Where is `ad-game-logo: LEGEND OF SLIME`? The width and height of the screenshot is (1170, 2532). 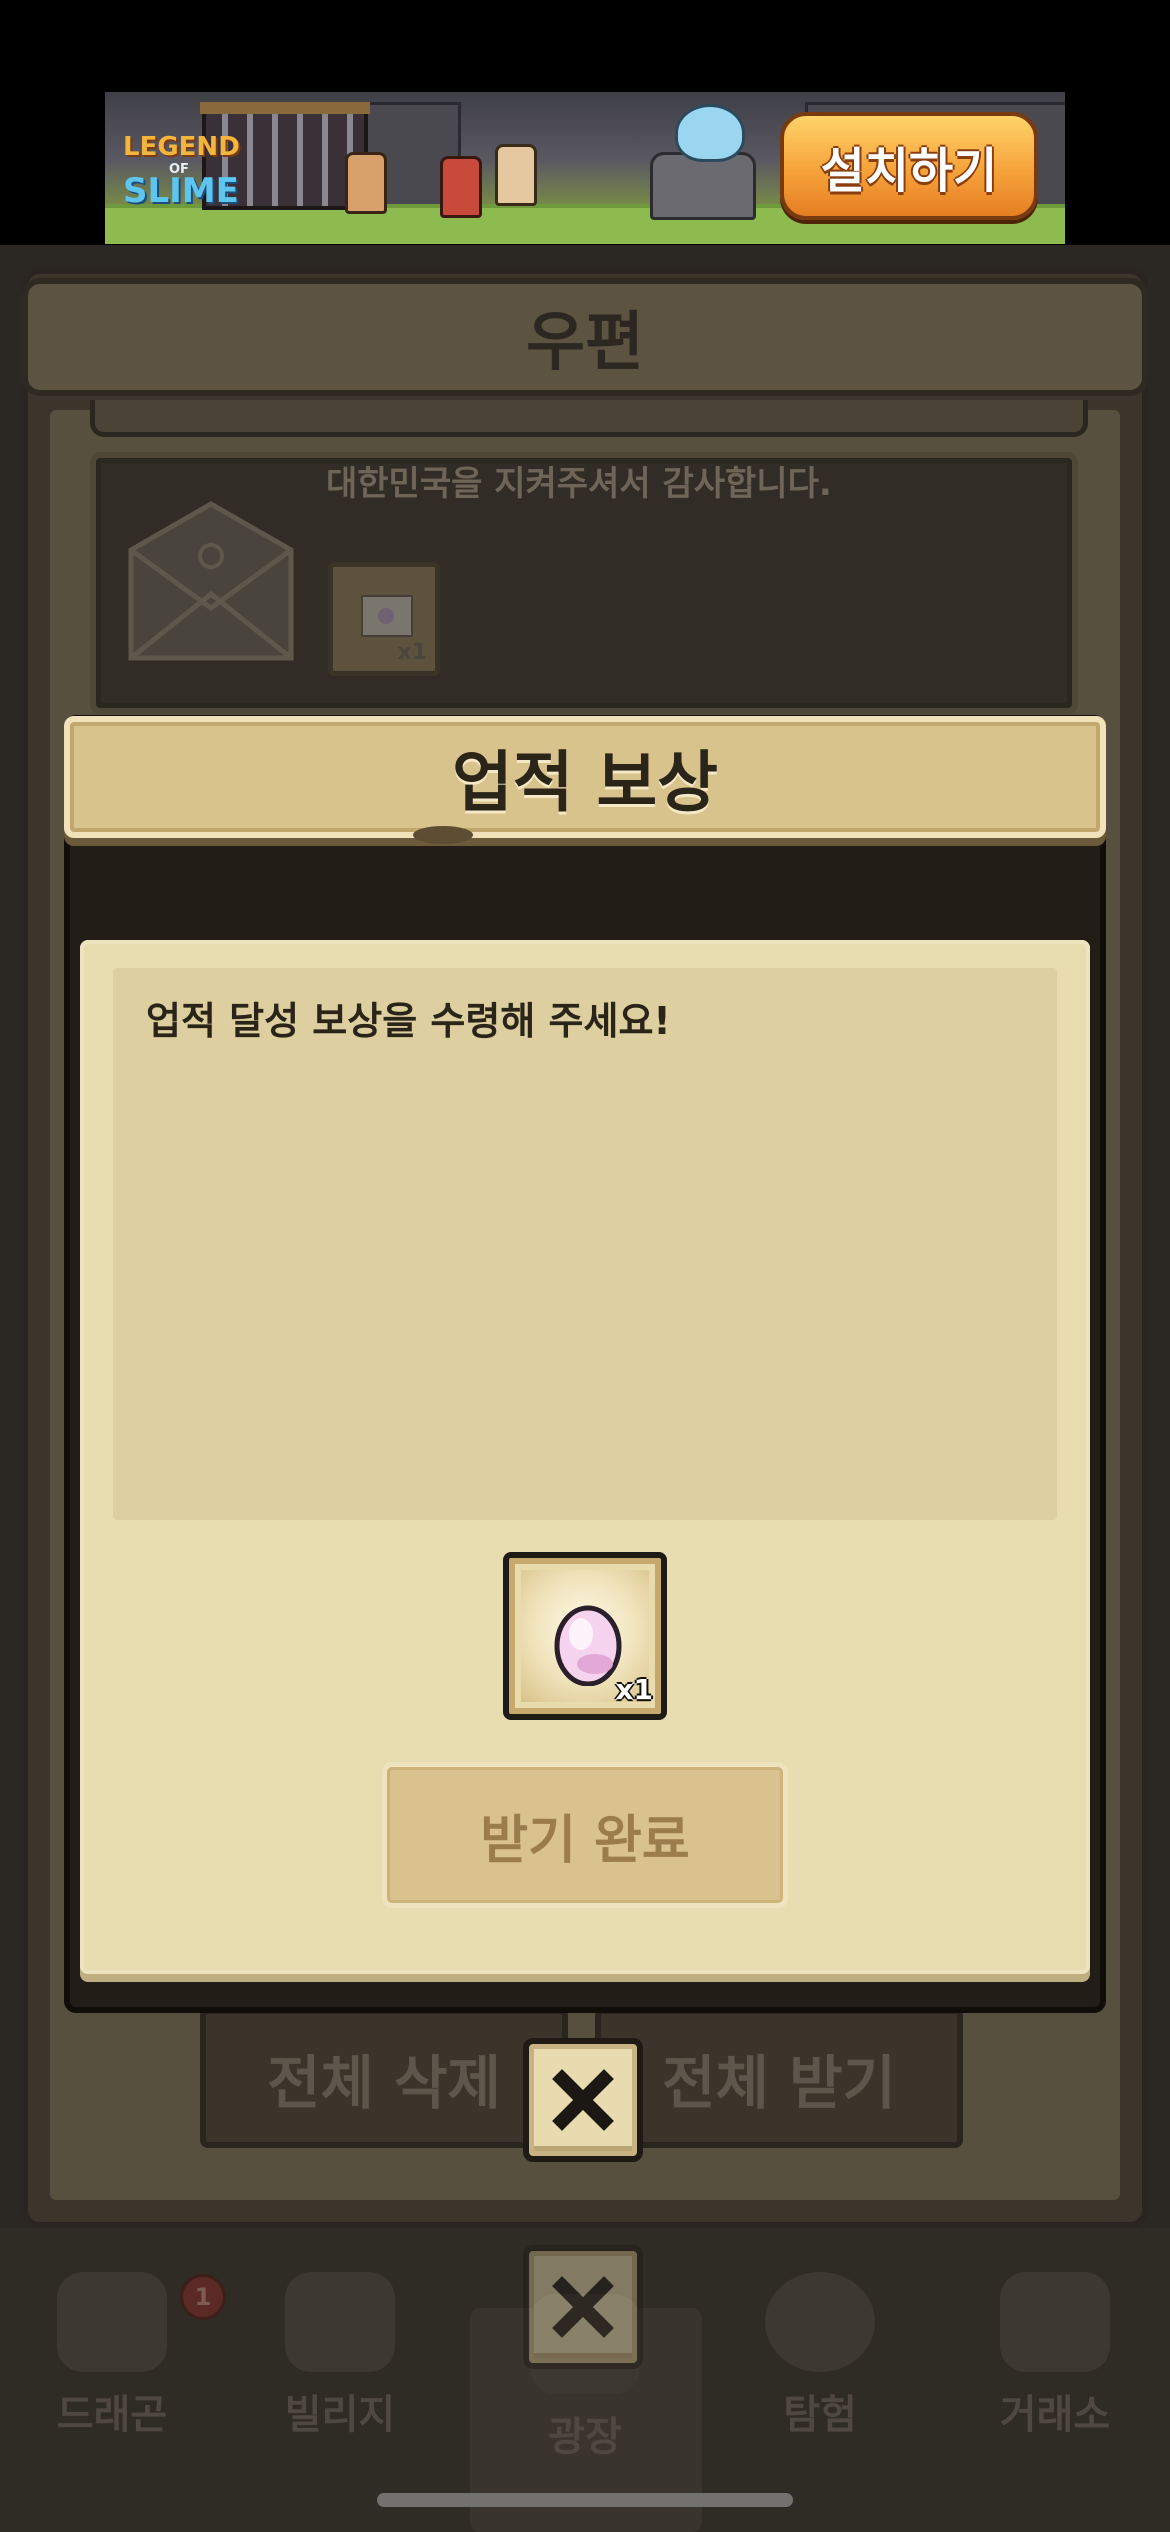
ad-game-logo: LEGEND OF SLIME is located at coordinates (181, 171).